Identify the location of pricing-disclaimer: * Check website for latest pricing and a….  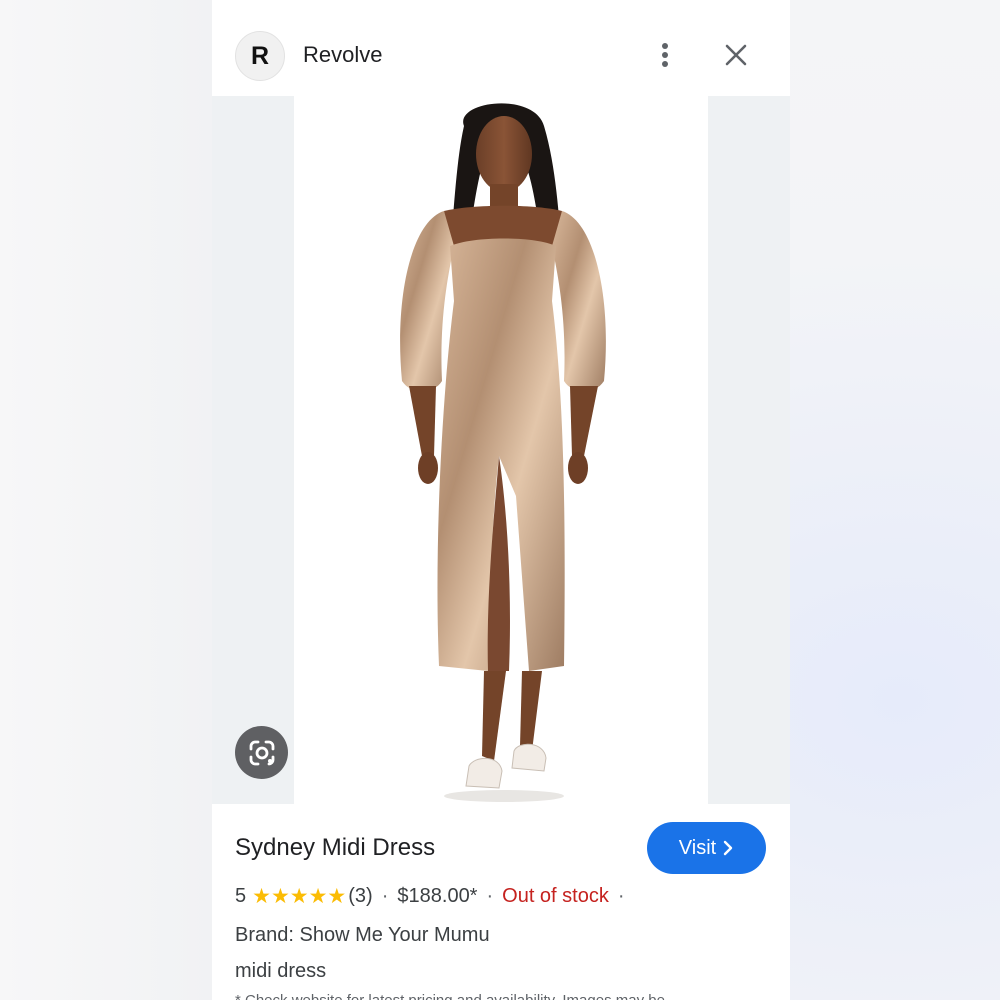
(450, 996).